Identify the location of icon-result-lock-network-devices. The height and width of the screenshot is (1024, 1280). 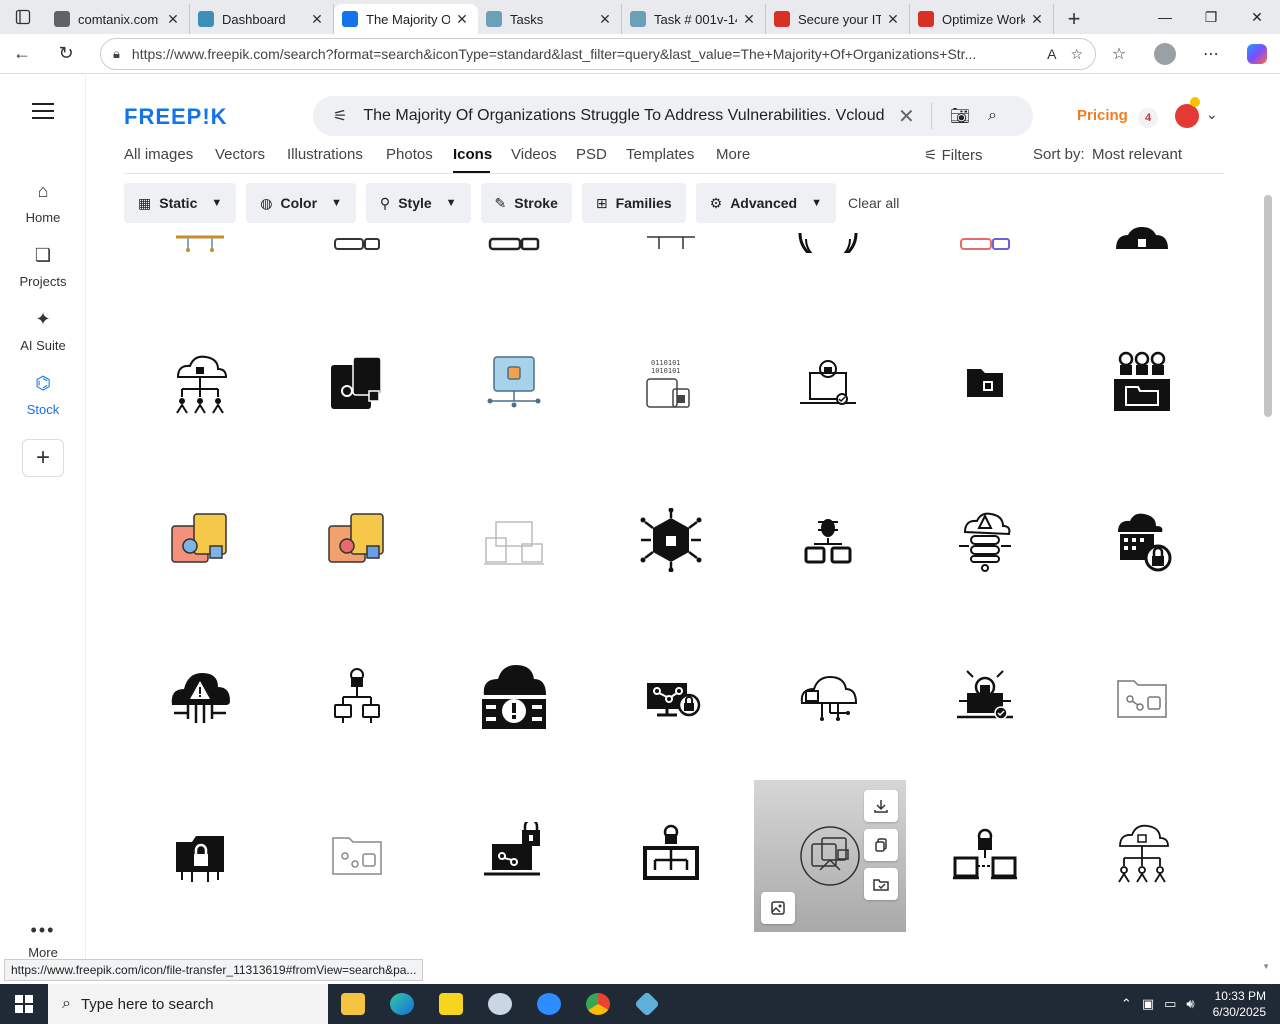
(357, 697).